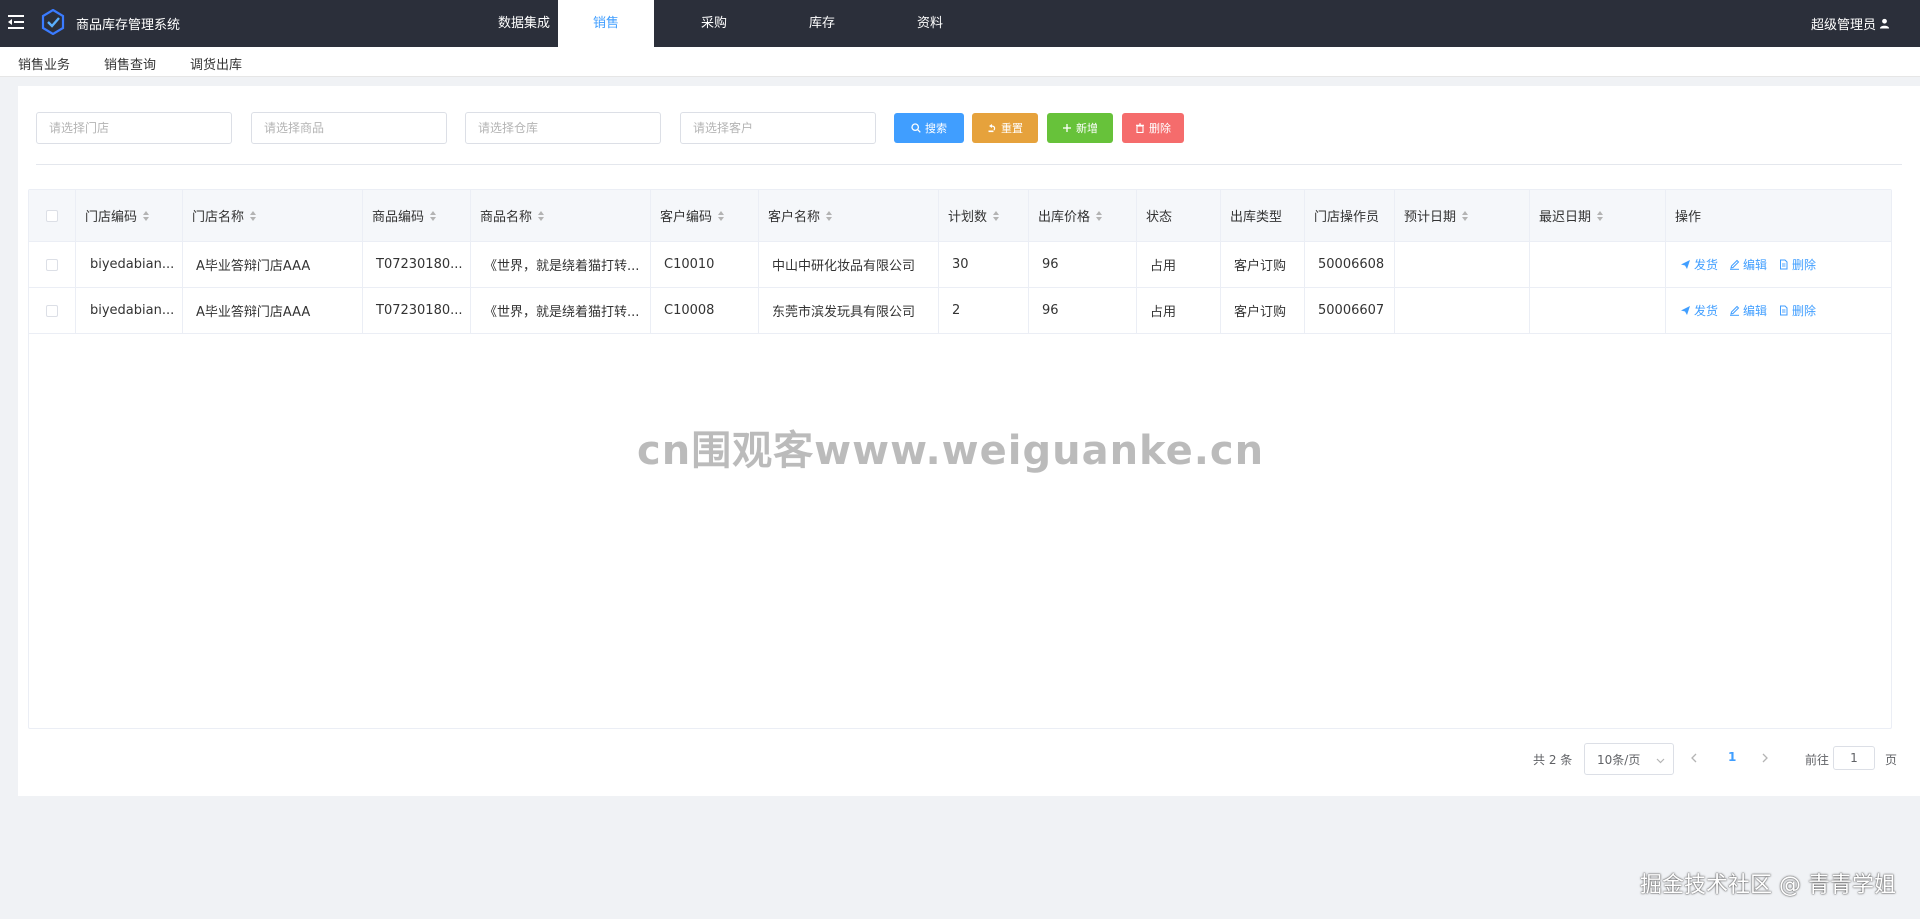 The width and height of the screenshot is (1920, 919). What do you see at coordinates (129, 215) in the screenshot?
I see `col-store-code: 门店编码` at bounding box center [129, 215].